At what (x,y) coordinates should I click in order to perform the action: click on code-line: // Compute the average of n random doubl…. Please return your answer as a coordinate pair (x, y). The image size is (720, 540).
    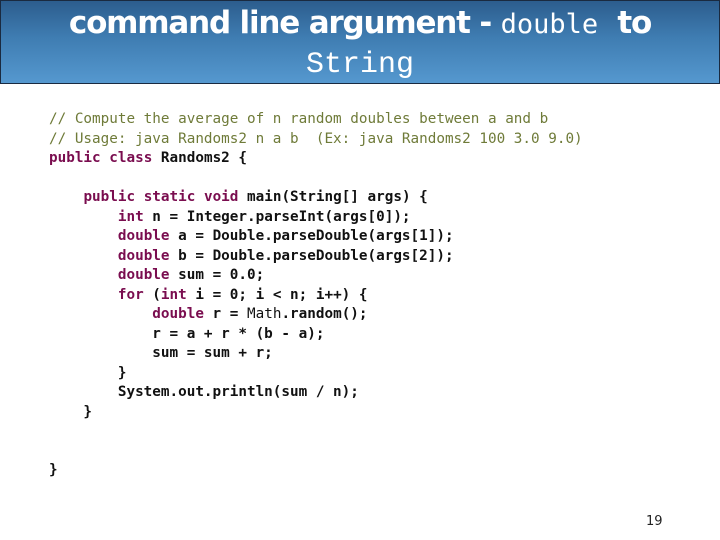
    Looking at the image, I should click on (298, 119).